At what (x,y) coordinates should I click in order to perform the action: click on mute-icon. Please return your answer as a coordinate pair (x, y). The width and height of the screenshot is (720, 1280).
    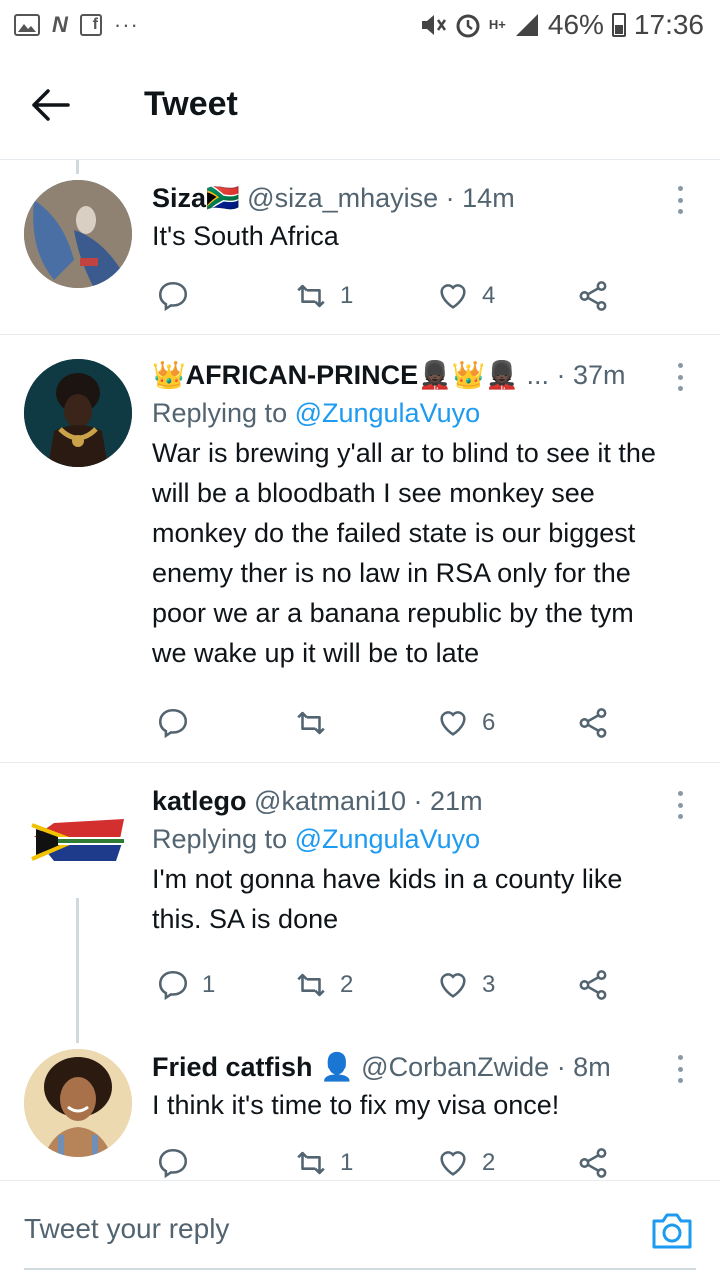
    Looking at the image, I should click on (433, 25).